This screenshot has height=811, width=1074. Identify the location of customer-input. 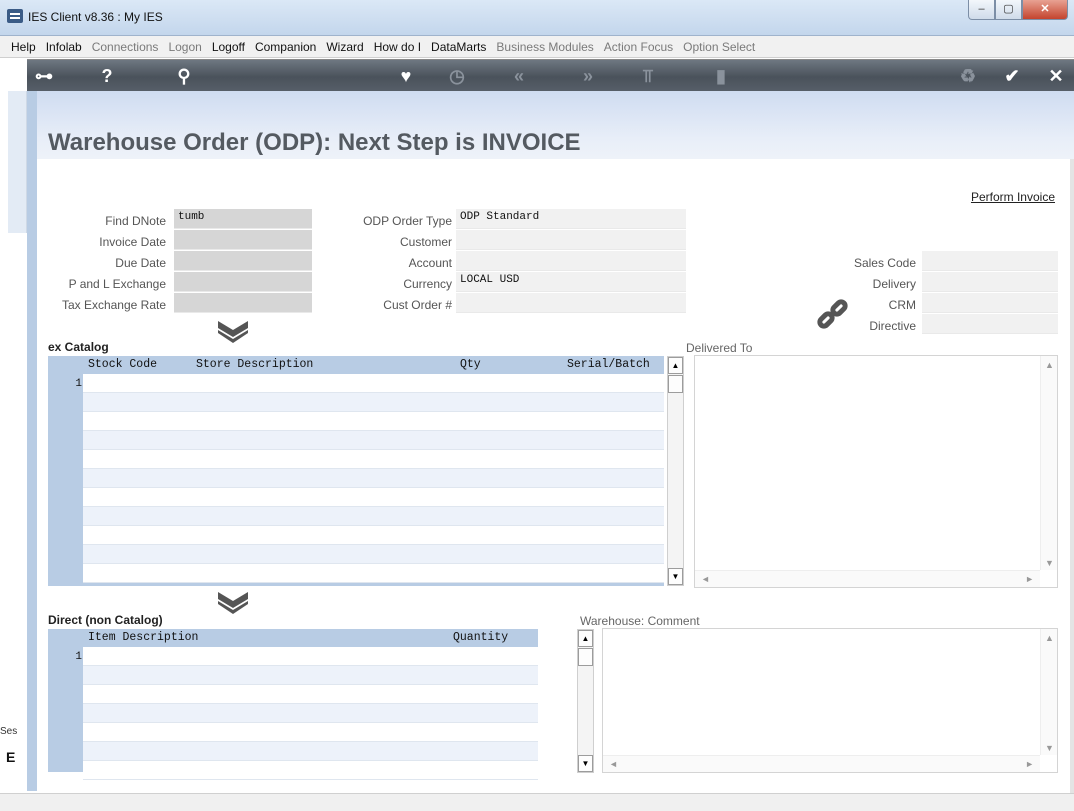
(571, 240).